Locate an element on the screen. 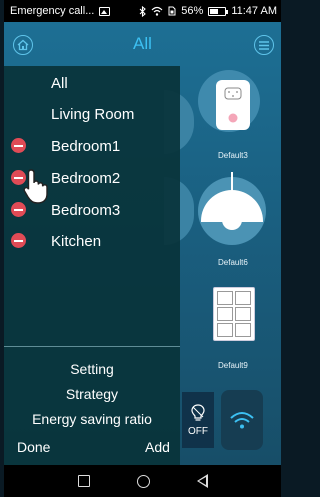  home-nav-button is located at coordinates (143, 481).